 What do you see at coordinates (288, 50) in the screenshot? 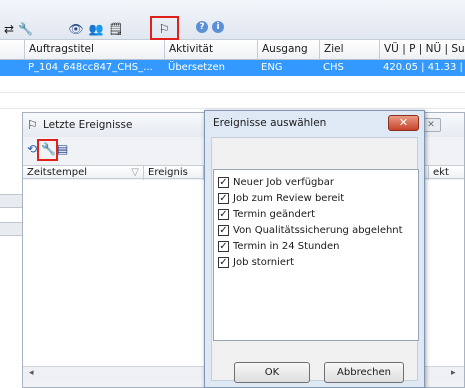
I see `column-header-source: Ausgang` at bounding box center [288, 50].